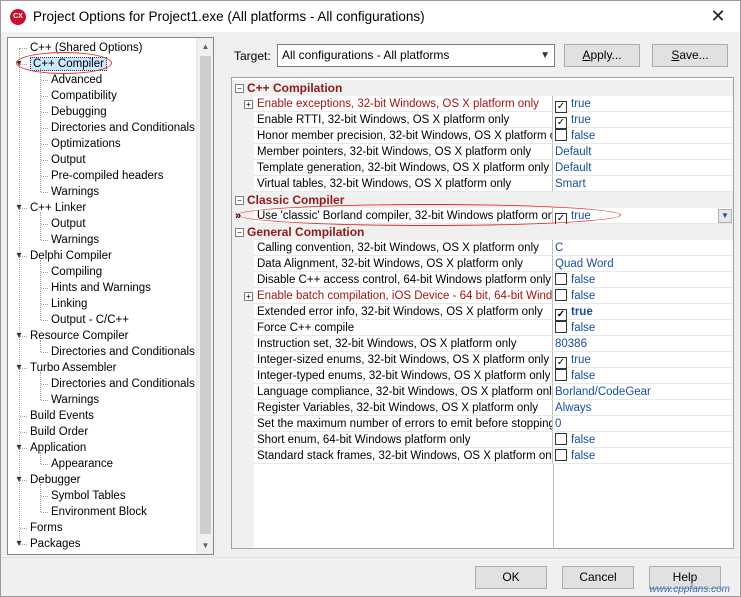  Describe the element at coordinates (86, 144) in the screenshot. I see `tree-item: Optimizations` at that location.